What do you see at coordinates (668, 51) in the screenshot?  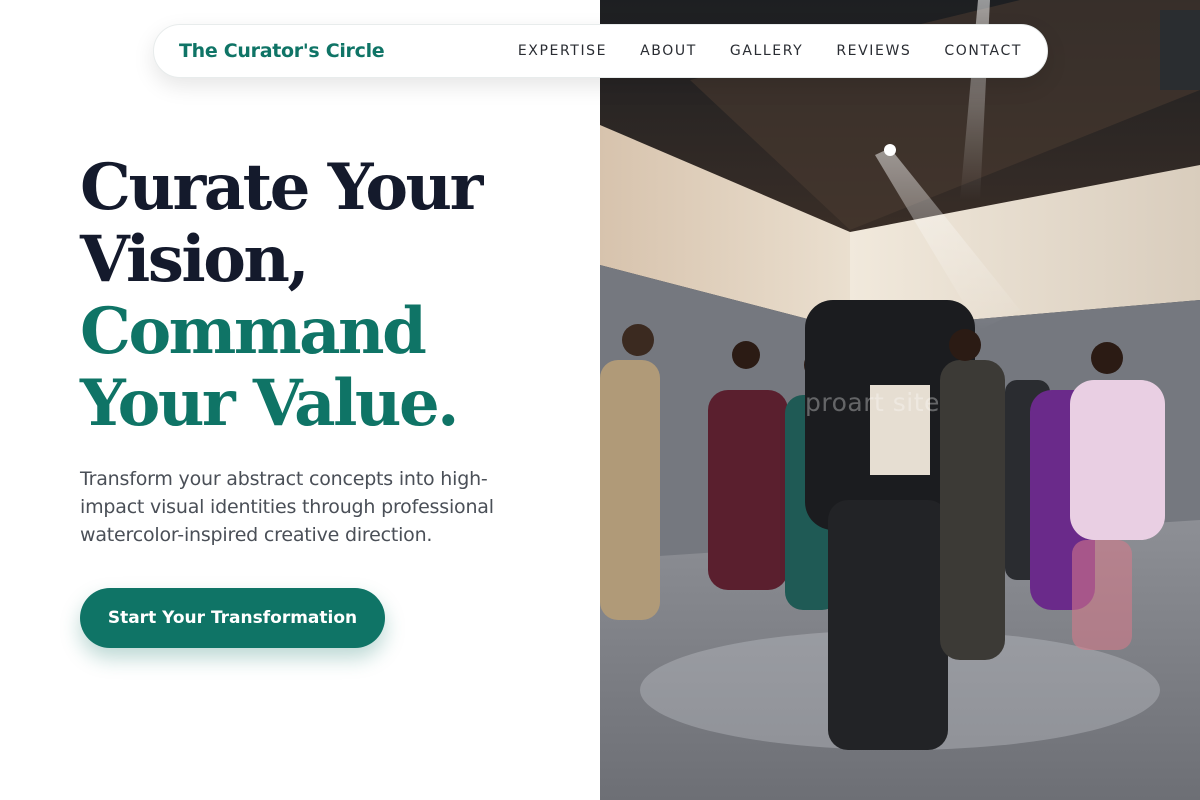 I see `nav-link-about: ABOUT` at bounding box center [668, 51].